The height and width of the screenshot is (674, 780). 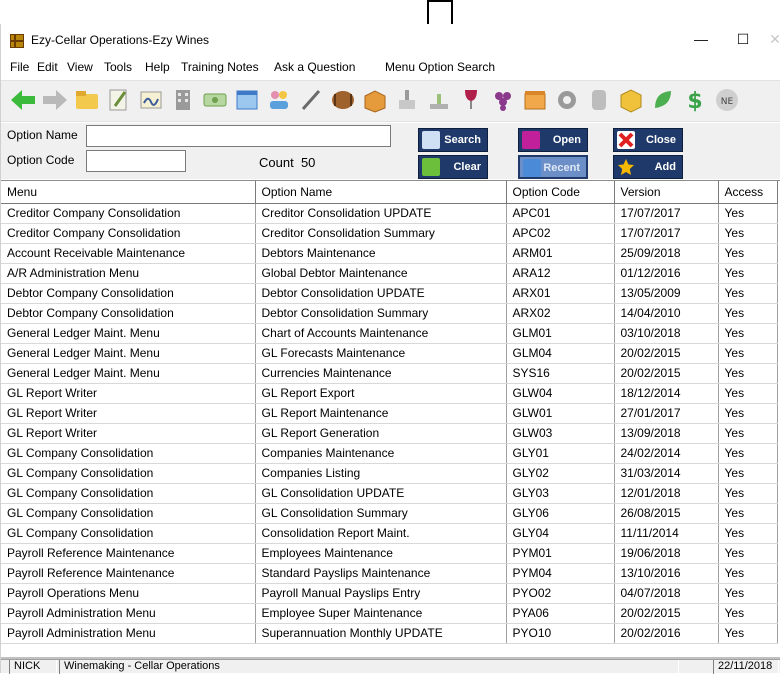 What do you see at coordinates (567, 100) in the screenshot?
I see `gear-icon` at bounding box center [567, 100].